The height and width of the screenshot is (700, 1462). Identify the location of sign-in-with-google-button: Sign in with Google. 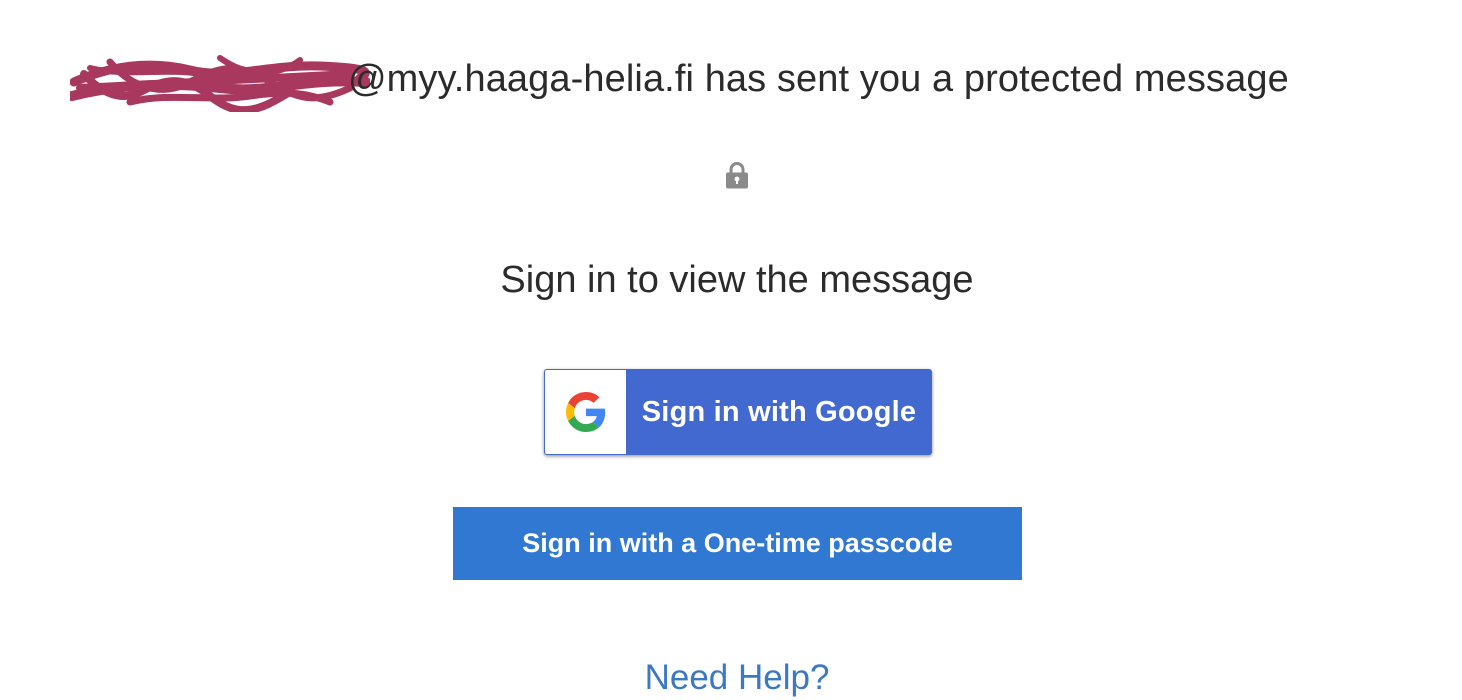
(738, 412).